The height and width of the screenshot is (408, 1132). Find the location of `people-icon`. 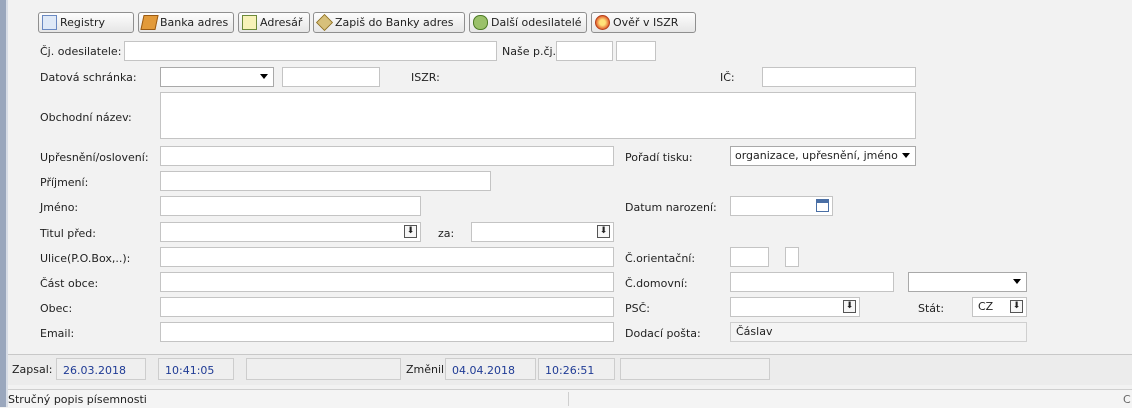

people-icon is located at coordinates (480, 22).